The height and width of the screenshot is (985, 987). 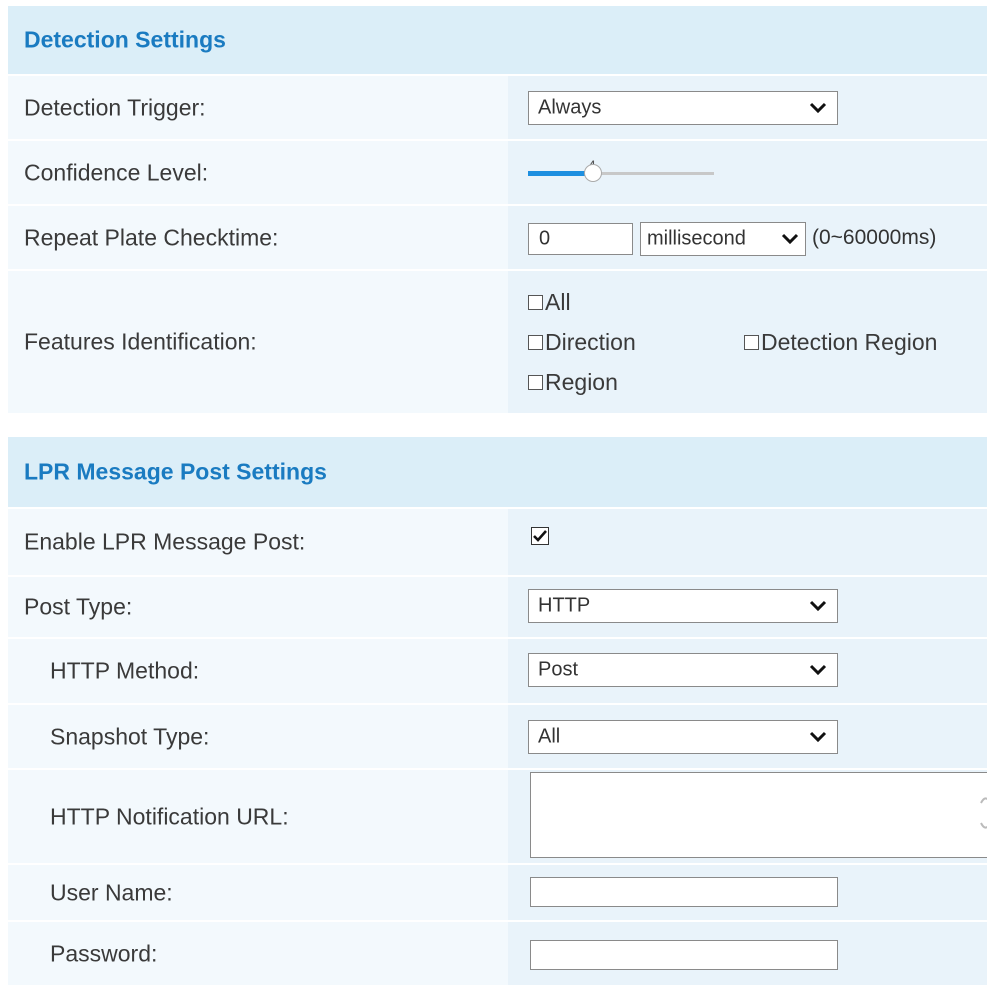 I want to click on section-title: Detection Settings, so click(x=125, y=39).